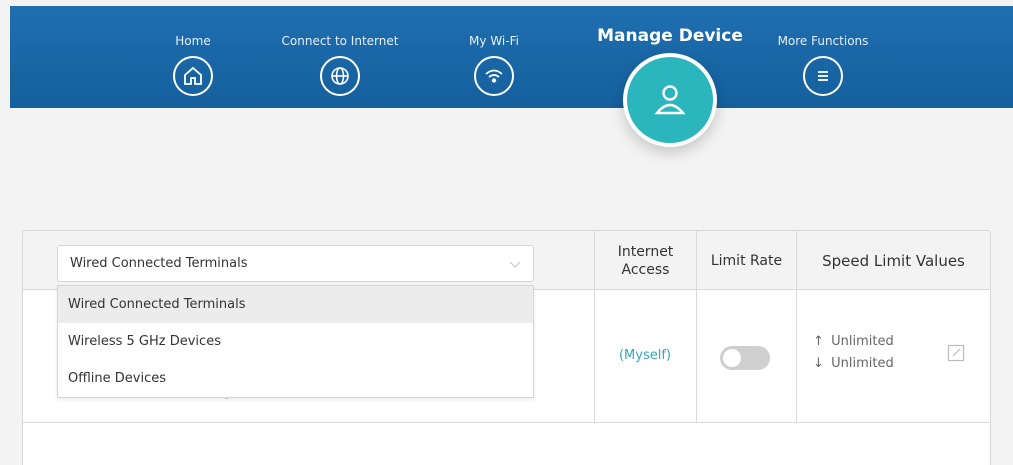  What do you see at coordinates (494, 76) in the screenshot?
I see `wifi-icon` at bounding box center [494, 76].